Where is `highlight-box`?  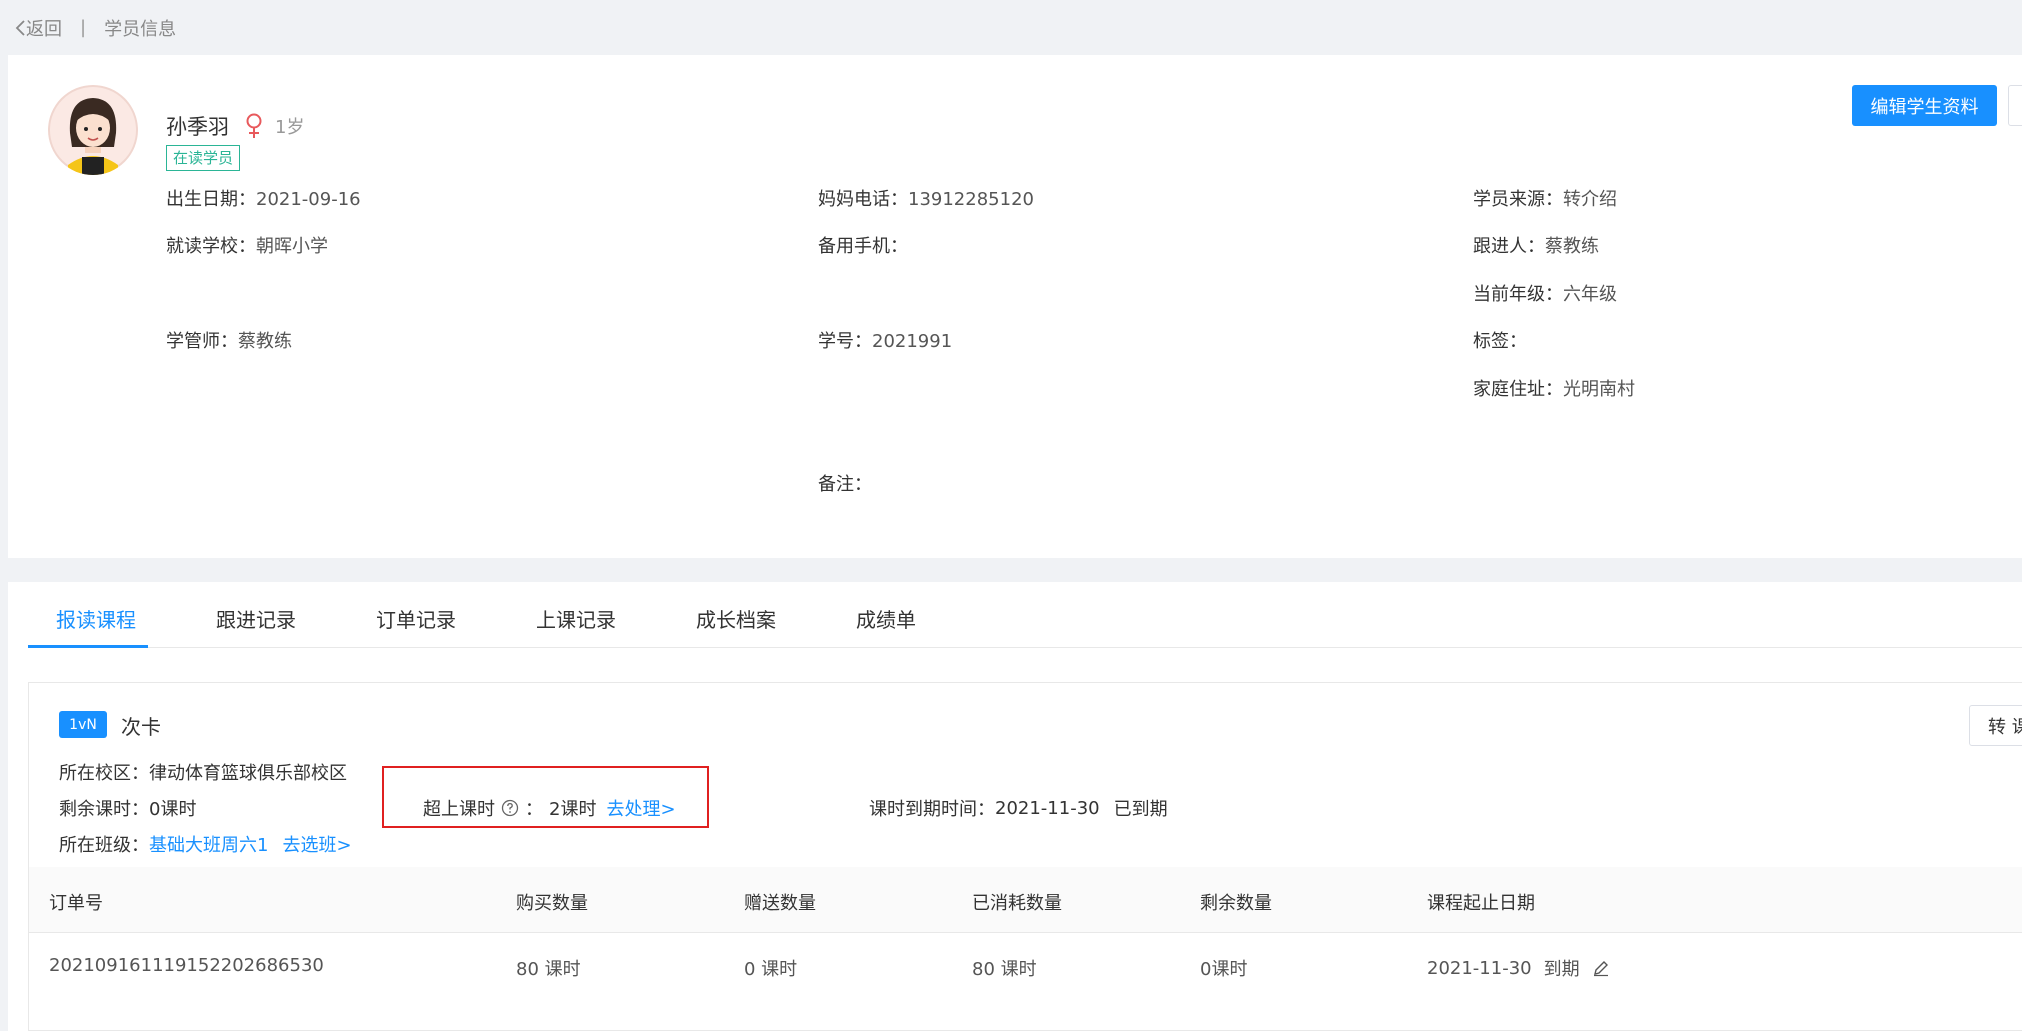
highlight-box is located at coordinates (545, 797).